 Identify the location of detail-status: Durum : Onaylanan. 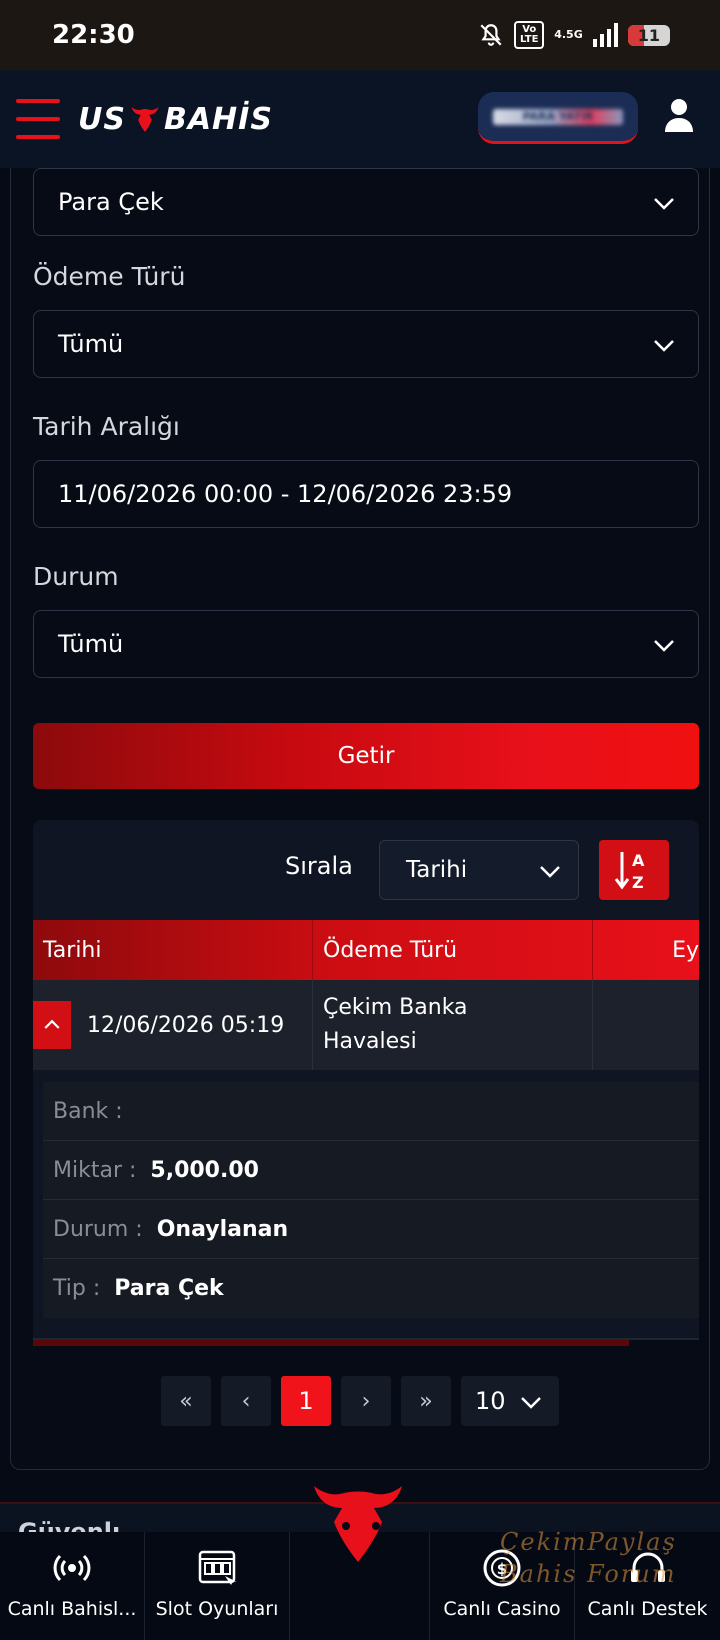
(371, 1229).